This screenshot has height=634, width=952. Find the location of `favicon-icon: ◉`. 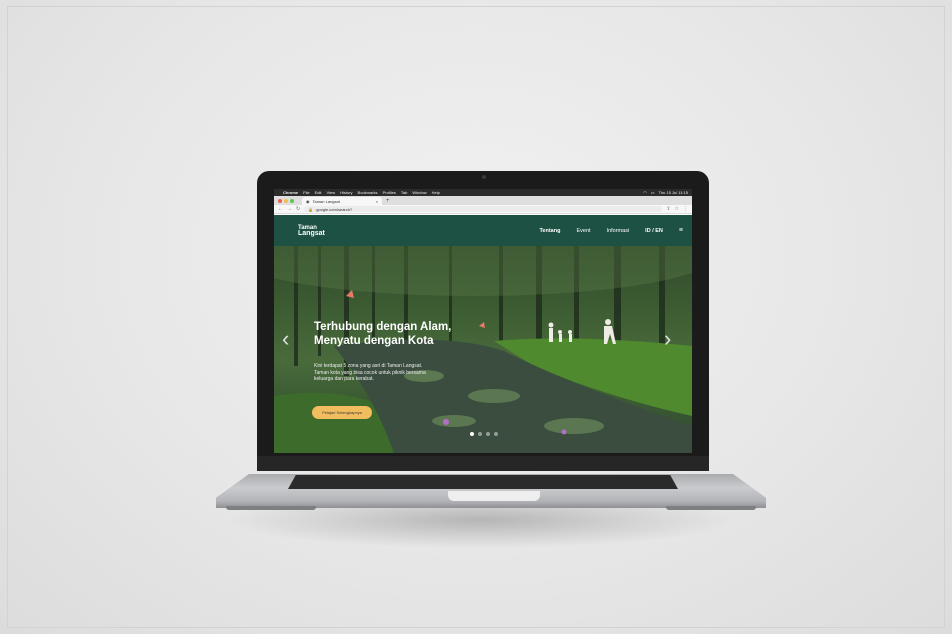

favicon-icon: ◉ is located at coordinates (308, 201).